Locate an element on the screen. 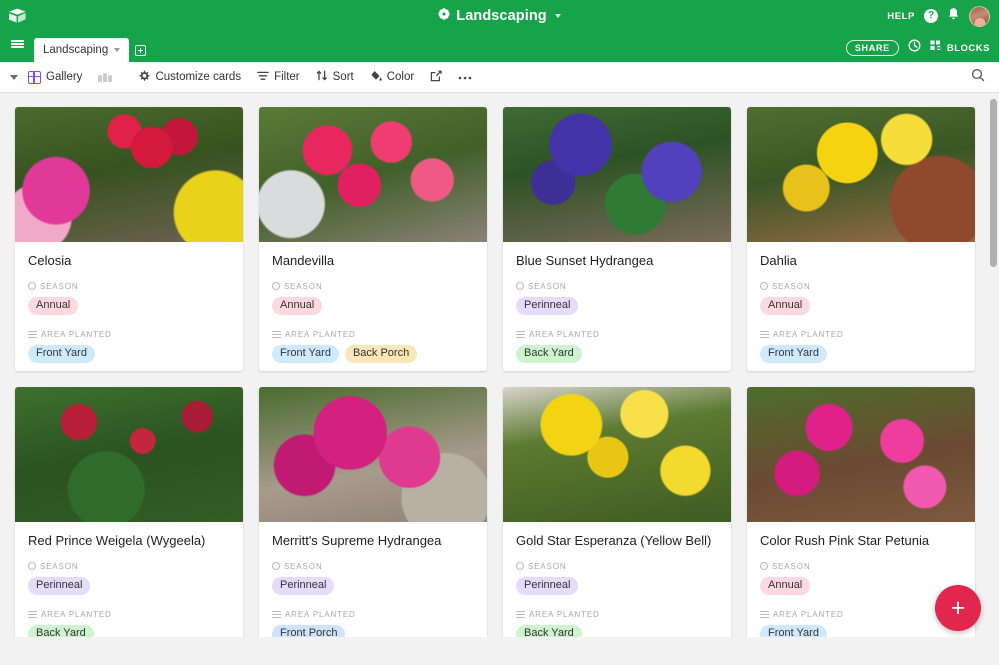 The height and width of the screenshot is (665, 999). tabbar-right-actions: SHARE BLOCKS is located at coordinates (922, 50).